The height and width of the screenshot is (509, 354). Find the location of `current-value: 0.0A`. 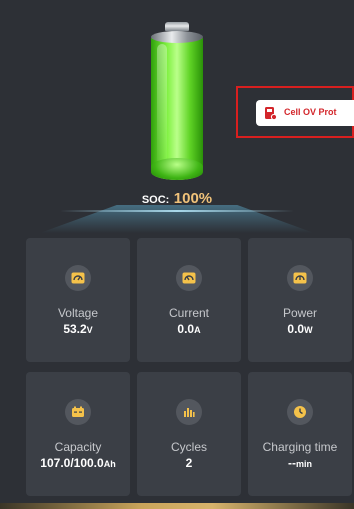

current-value: 0.0A is located at coordinates (189, 329).